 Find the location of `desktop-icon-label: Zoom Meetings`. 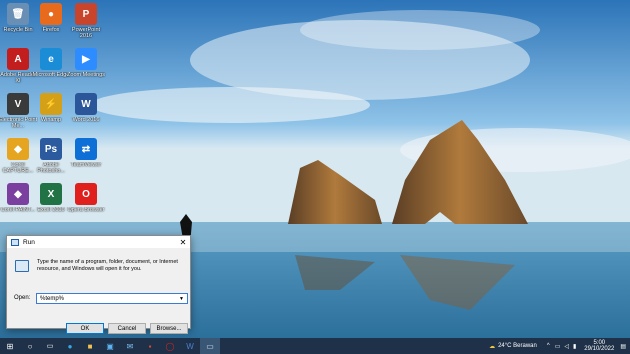

desktop-icon-label: Zoom Meetings is located at coordinates (86, 75).